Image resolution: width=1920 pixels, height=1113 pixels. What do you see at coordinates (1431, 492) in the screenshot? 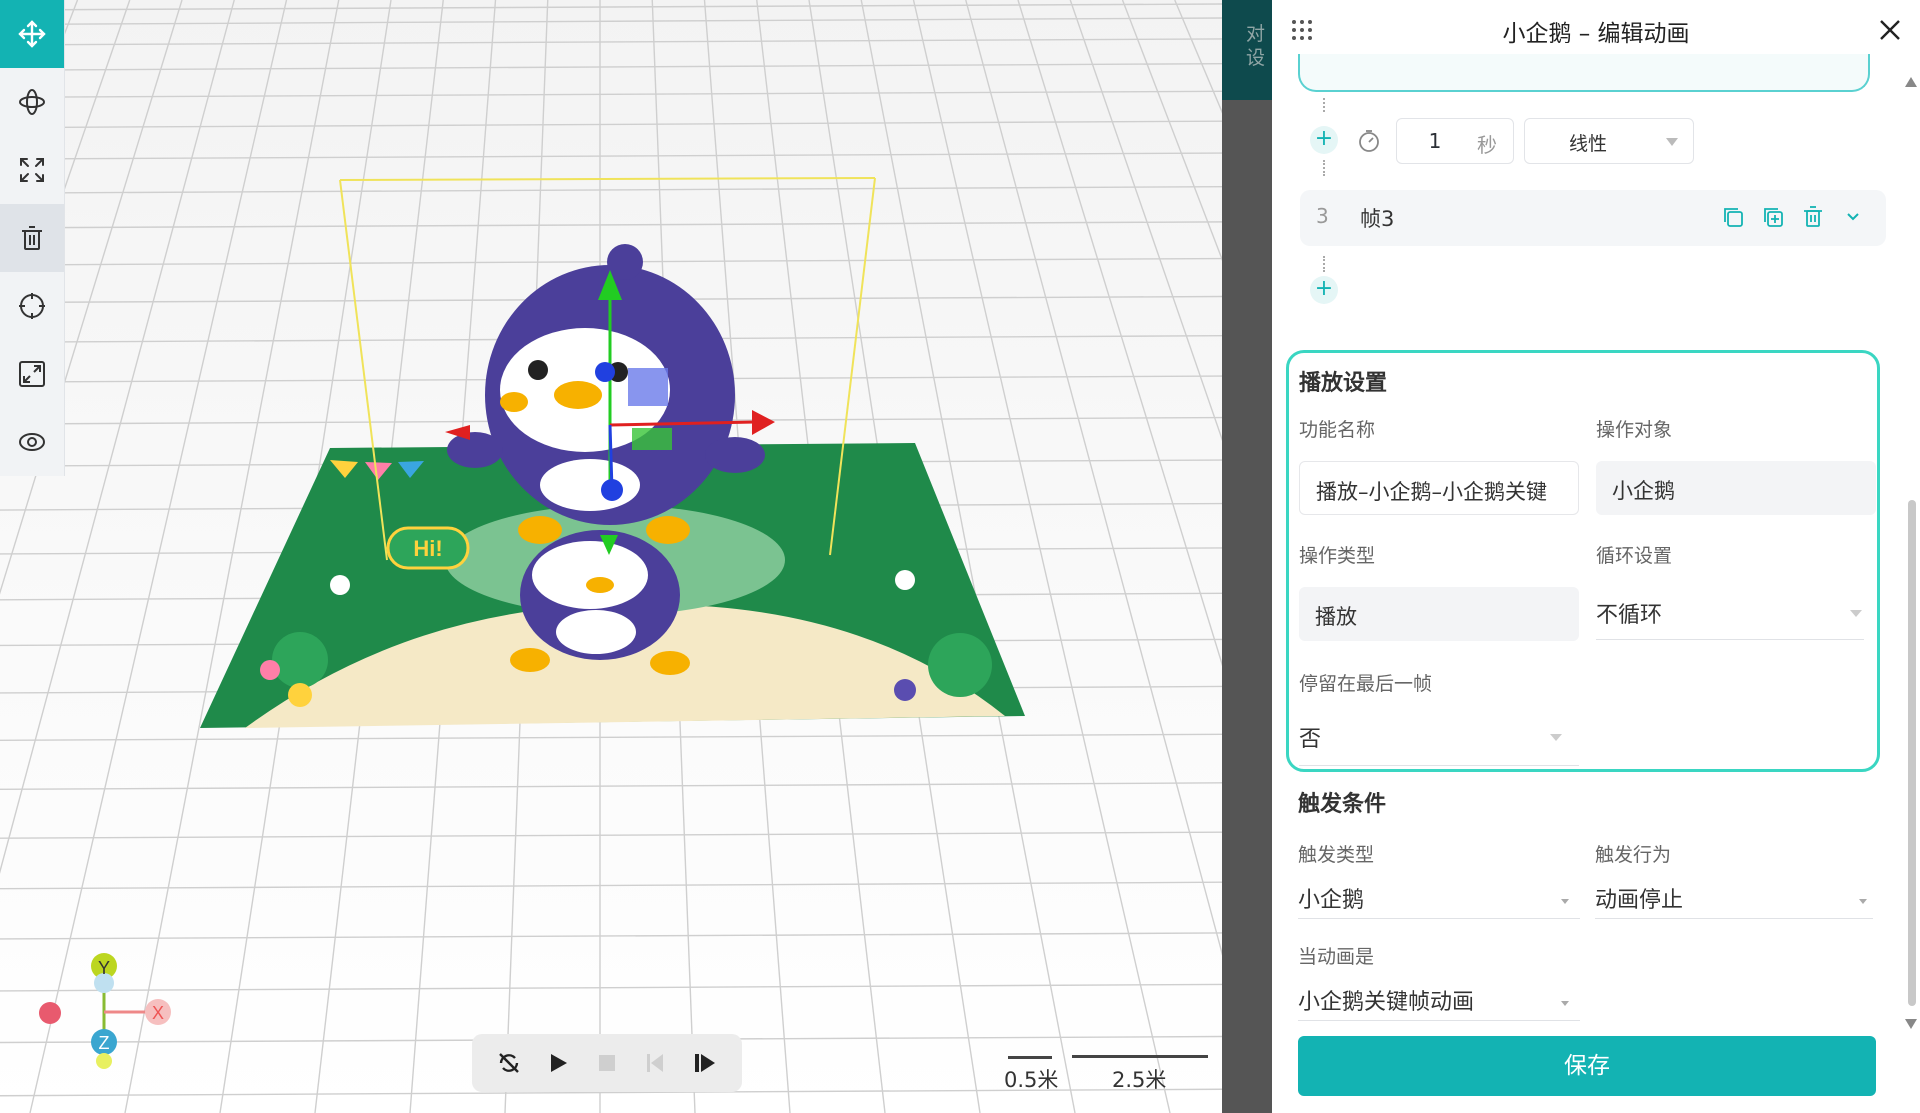
I see `function-name-value: 播放–小企鹅–小企鹅关键` at bounding box center [1431, 492].